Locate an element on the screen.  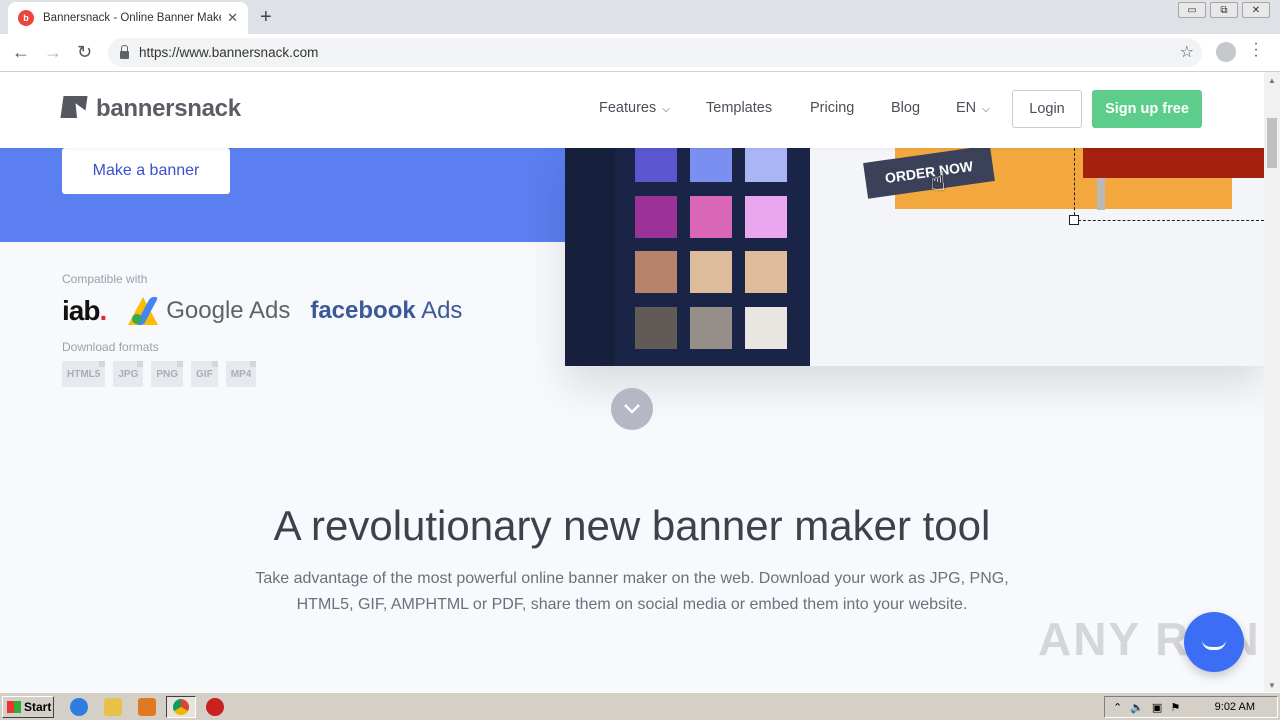
resize-handle is located at coordinates (1074, 220).